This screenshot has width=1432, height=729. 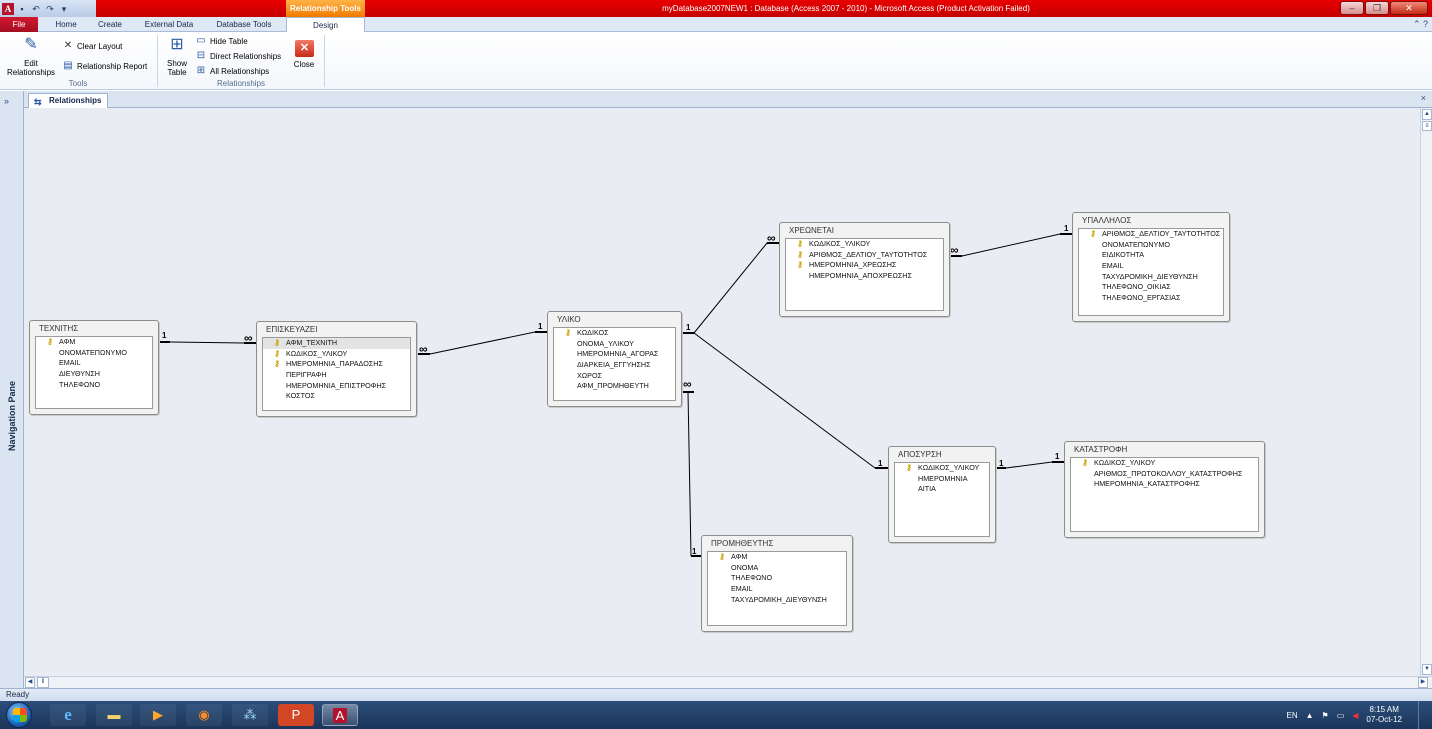 I want to click on all-relationships-button: ⊞ All Relationships, so click(x=232, y=71).